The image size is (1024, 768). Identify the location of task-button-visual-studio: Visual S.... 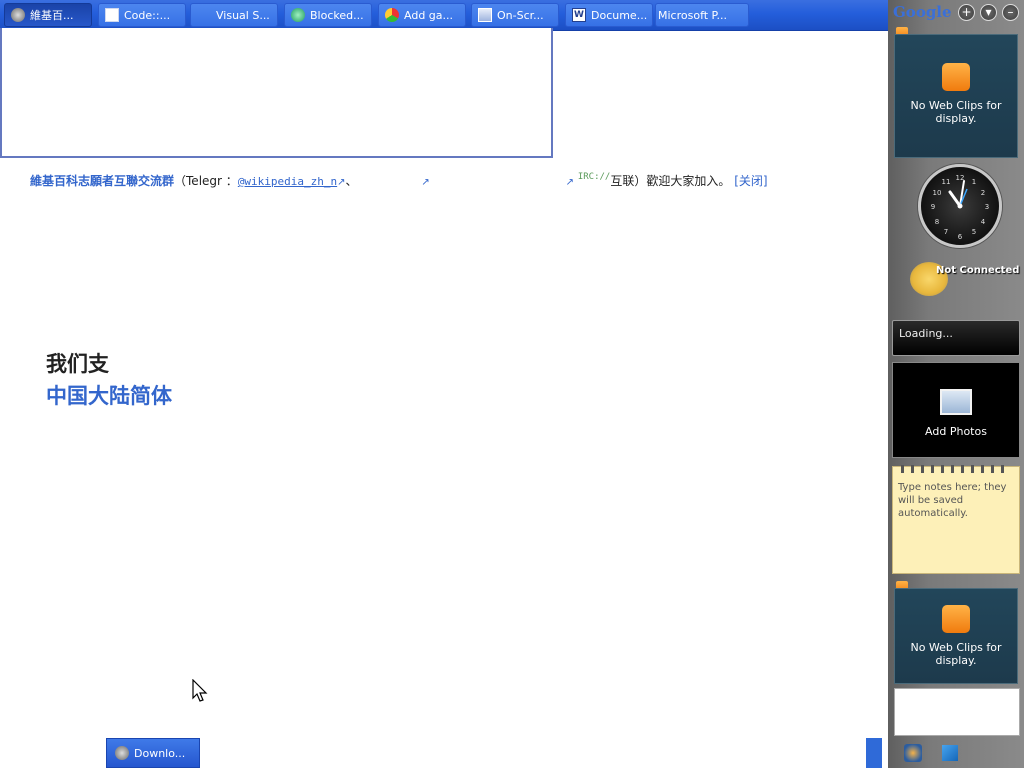
(234, 15).